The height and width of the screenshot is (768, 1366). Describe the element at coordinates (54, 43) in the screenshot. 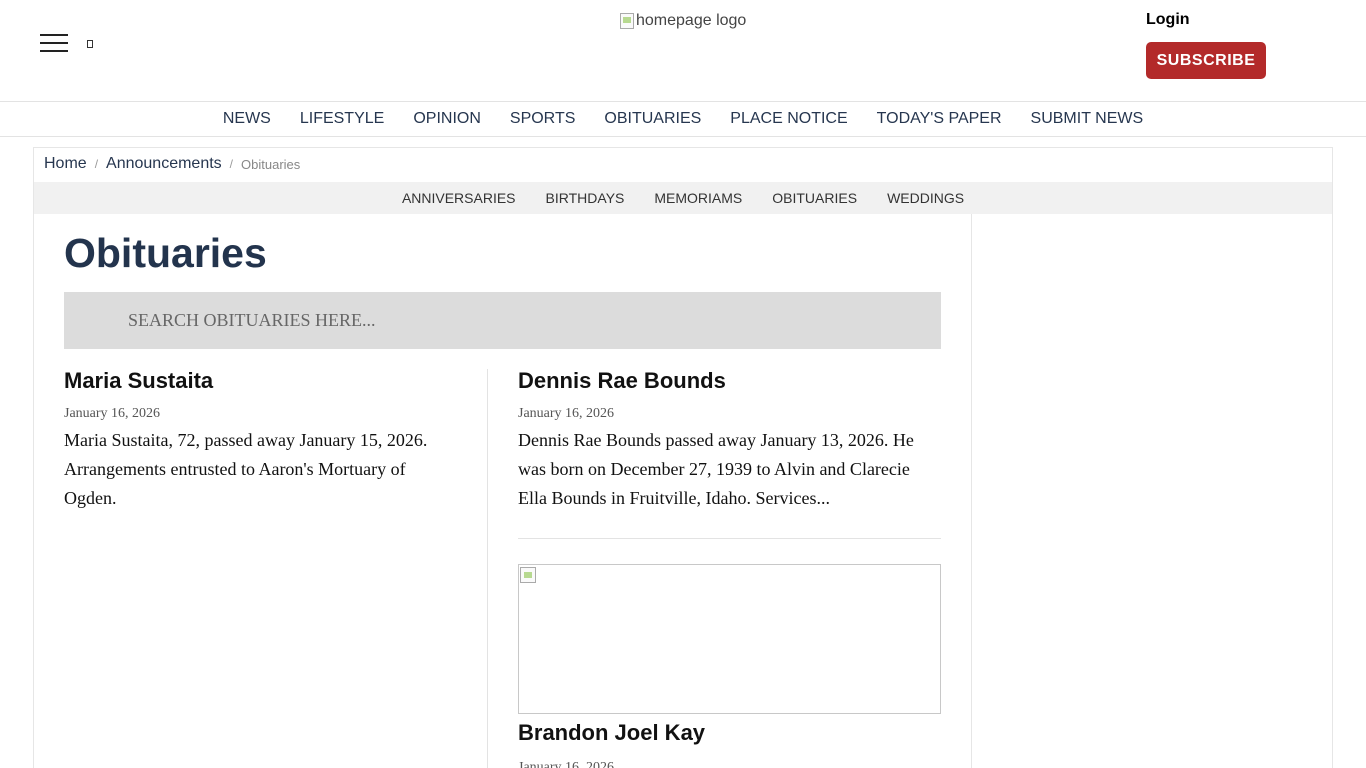

I see `hamburger-menu-icon` at that location.